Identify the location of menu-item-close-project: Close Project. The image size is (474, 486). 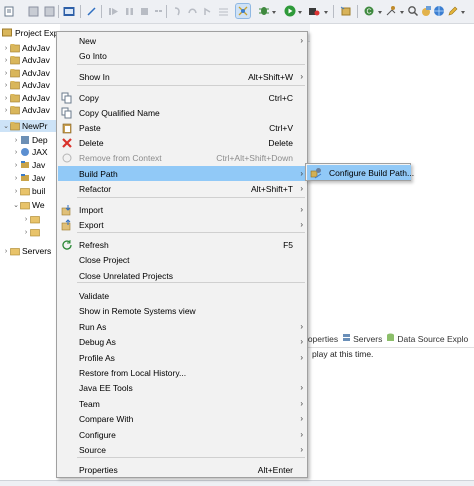
(182, 259).